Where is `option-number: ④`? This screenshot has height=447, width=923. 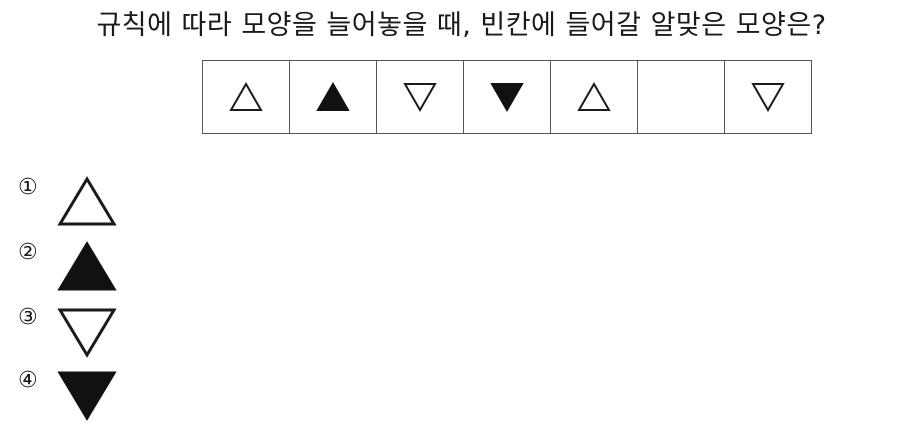 option-number: ④ is located at coordinates (28, 380).